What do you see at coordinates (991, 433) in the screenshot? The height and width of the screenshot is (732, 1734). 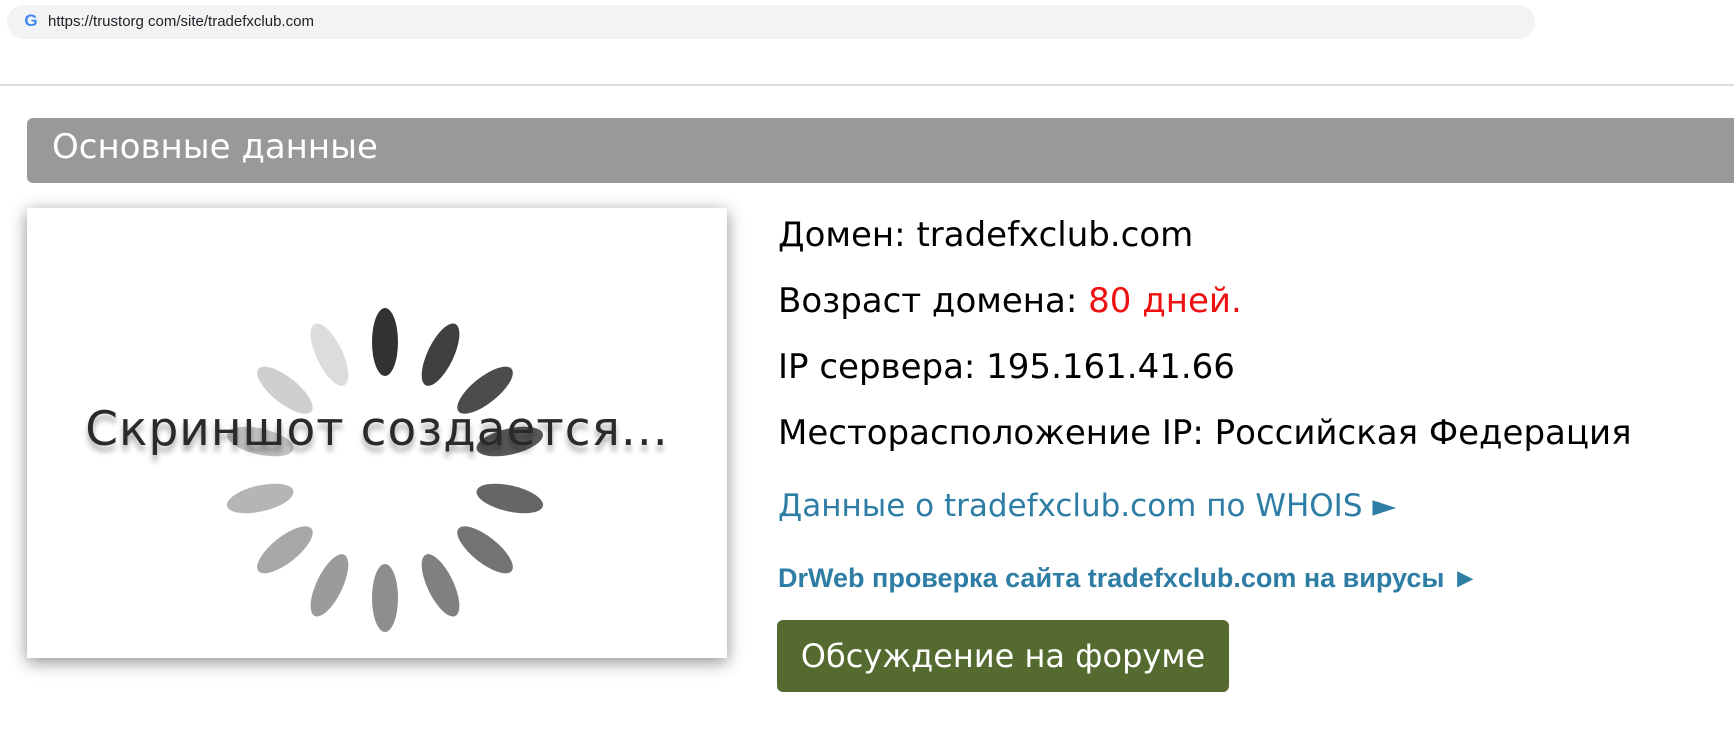 I see `ip-location-label: Месторасположение IP:` at bounding box center [991, 433].